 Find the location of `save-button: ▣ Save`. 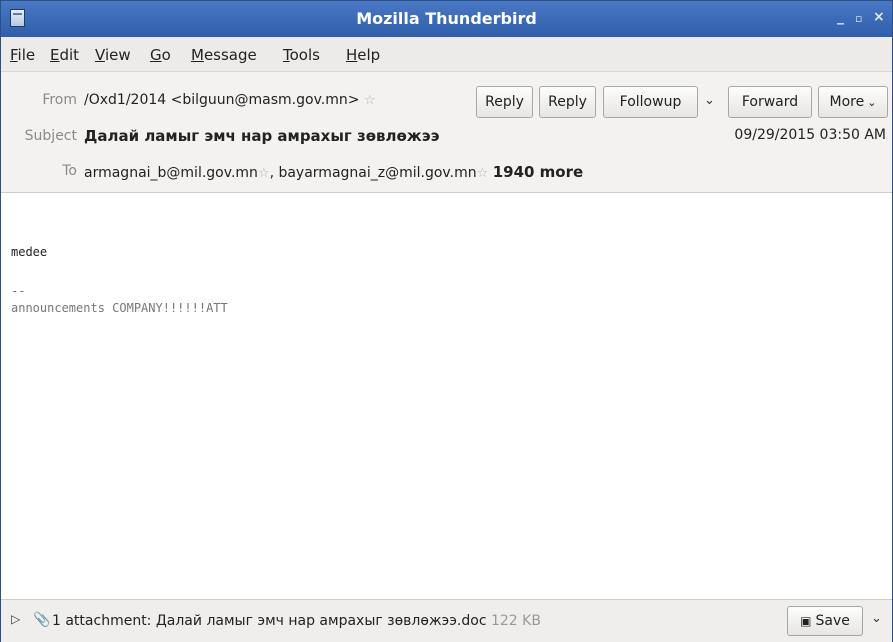

save-button: ▣ Save is located at coordinates (825, 621).